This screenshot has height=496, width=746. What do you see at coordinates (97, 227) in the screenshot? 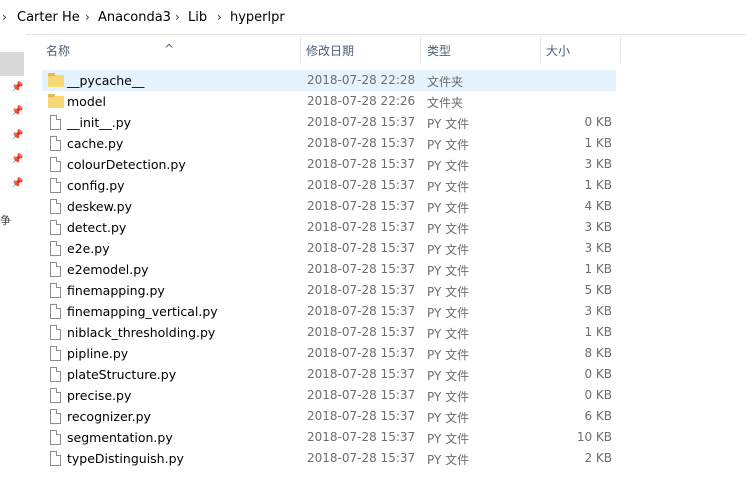
I see `file-name: detect.py` at bounding box center [97, 227].